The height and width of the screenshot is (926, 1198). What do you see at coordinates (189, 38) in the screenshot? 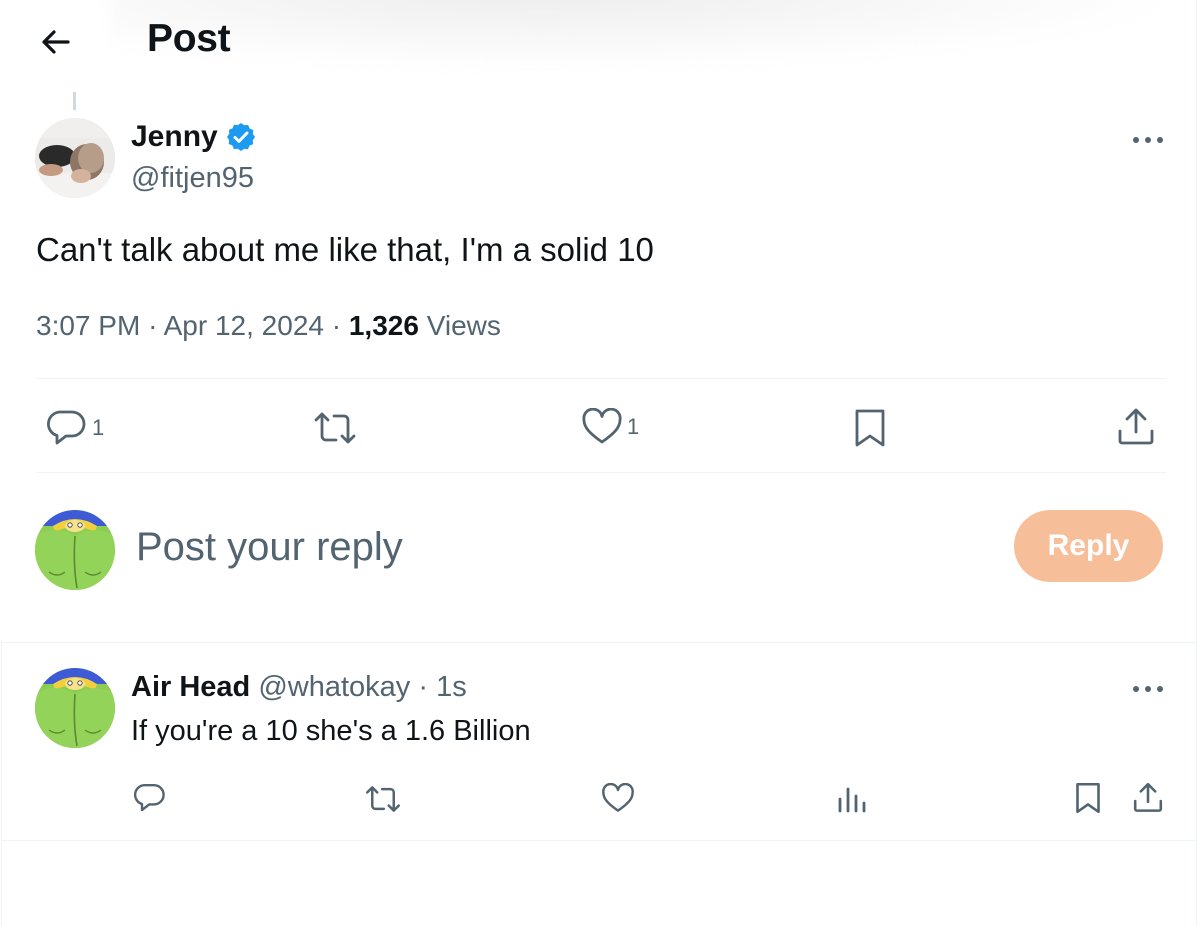
I see `page-title: Post` at bounding box center [189, 38].